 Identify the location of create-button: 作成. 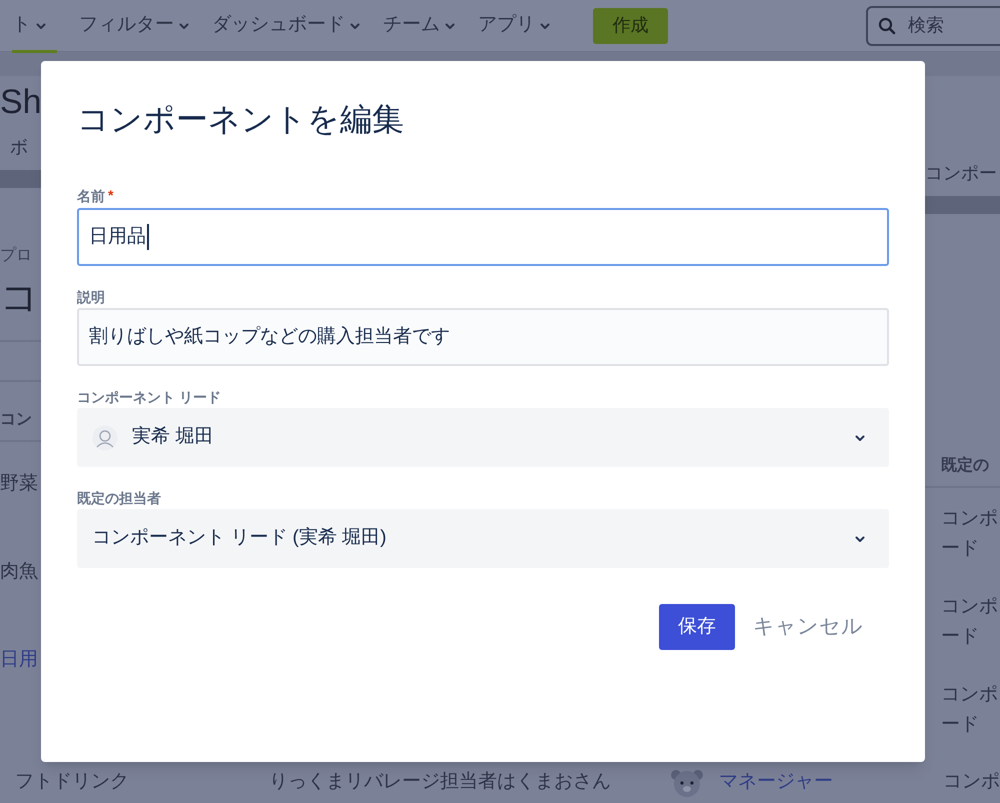
(630, 26).